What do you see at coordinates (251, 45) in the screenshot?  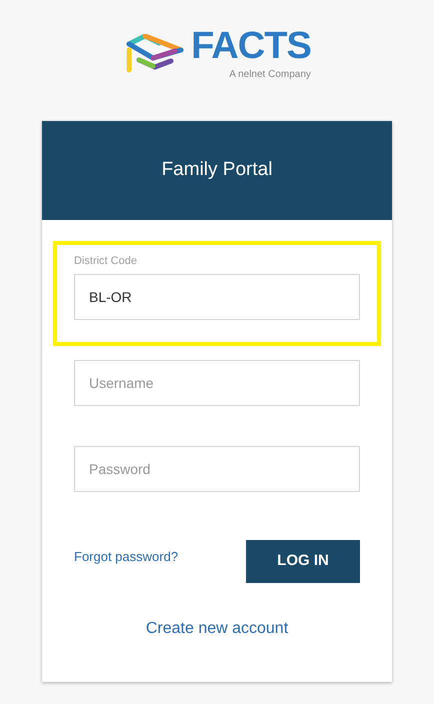 I see `logo-wordmark: FACTS` at bounding box center [251, 45].